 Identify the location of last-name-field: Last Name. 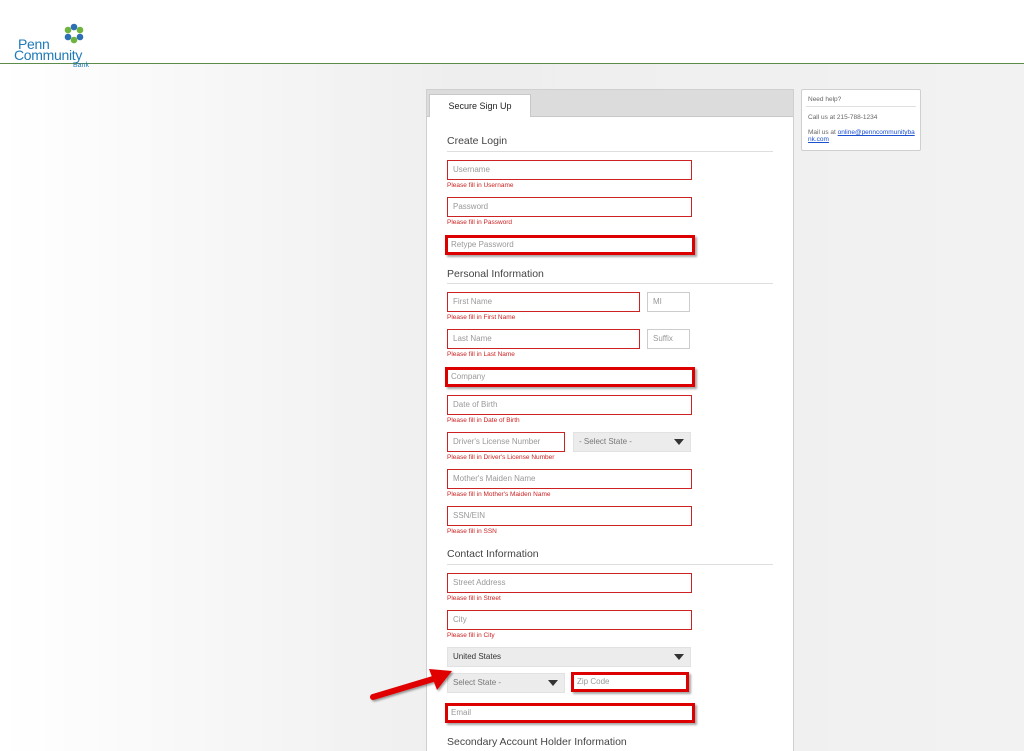
(543, 339).